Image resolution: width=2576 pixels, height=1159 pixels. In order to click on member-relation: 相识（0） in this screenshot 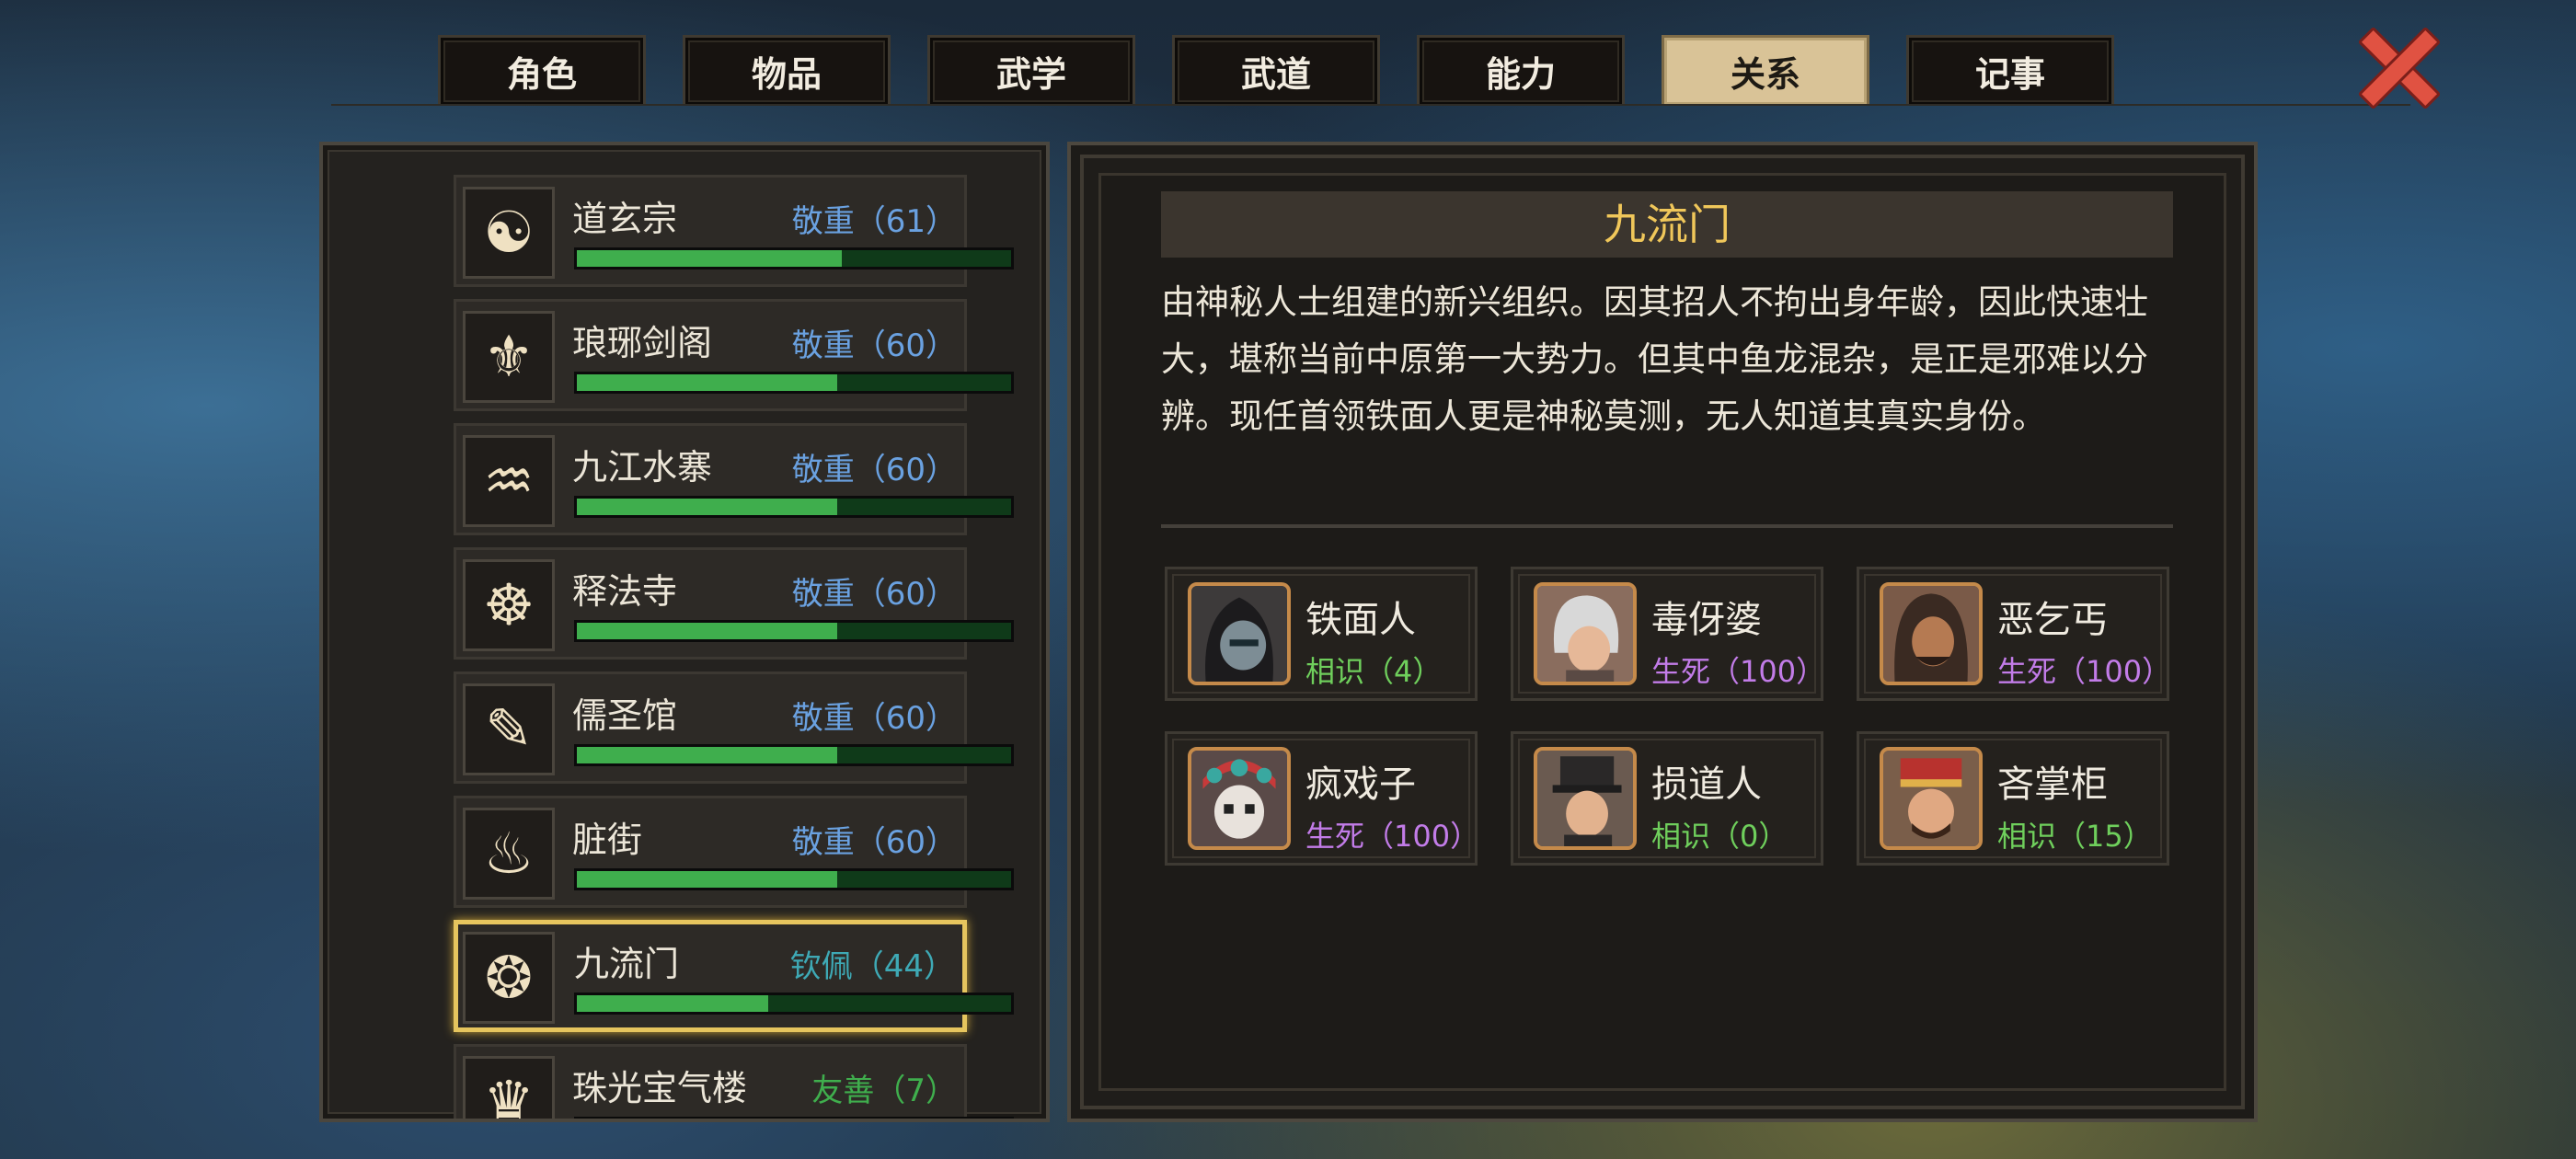, I will do `click(1719, 836)`.